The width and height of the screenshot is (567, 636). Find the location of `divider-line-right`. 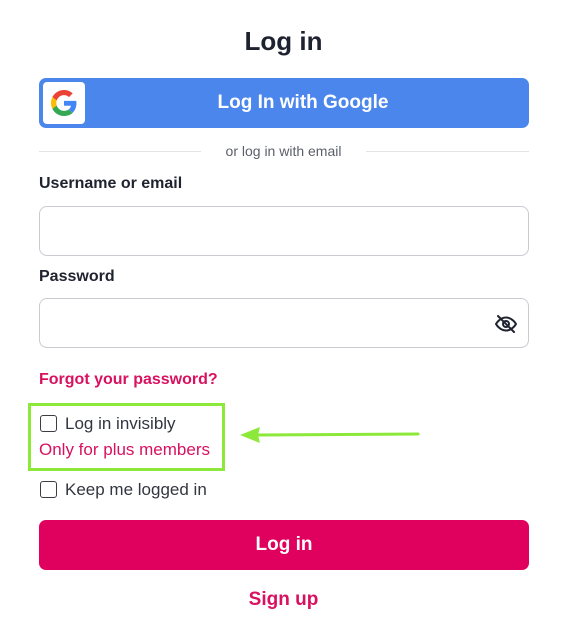

divider-line-right is located at coordinates (447, 151).